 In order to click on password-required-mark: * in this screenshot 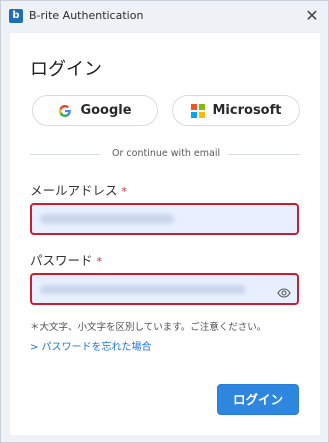, I will do `click(99, 261)`.